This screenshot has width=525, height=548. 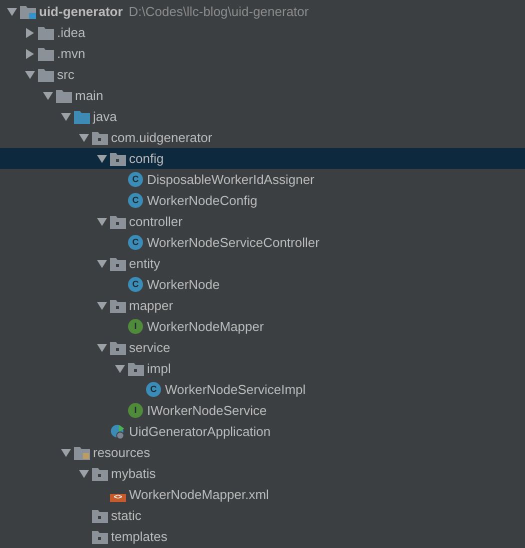 I want to click on tree-item: java, so click(x=262, y=116).